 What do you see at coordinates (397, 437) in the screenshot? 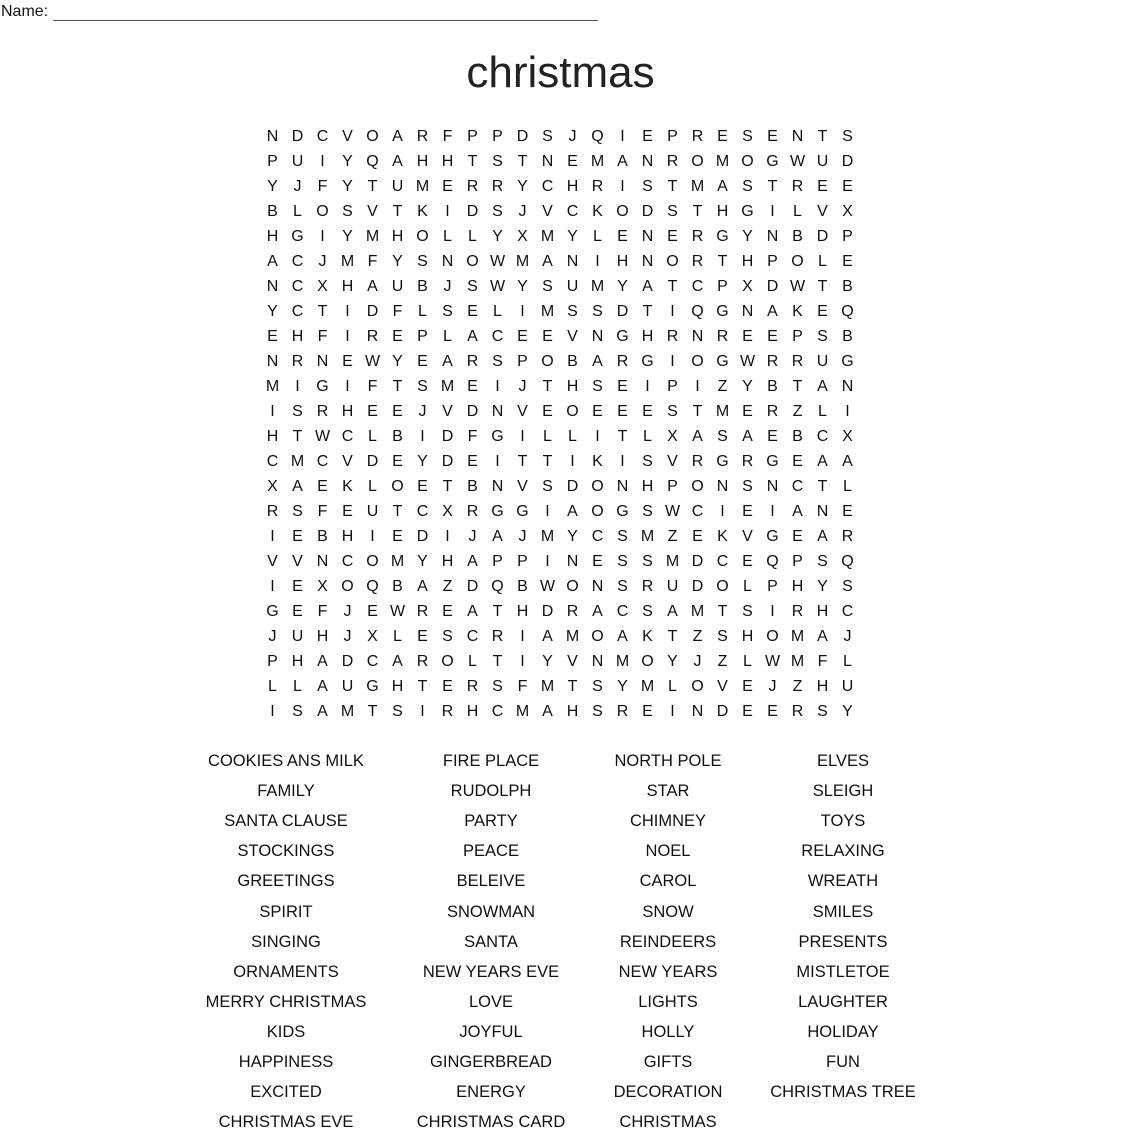
I see `grid-letter: B` at bounding box center [397, 437].